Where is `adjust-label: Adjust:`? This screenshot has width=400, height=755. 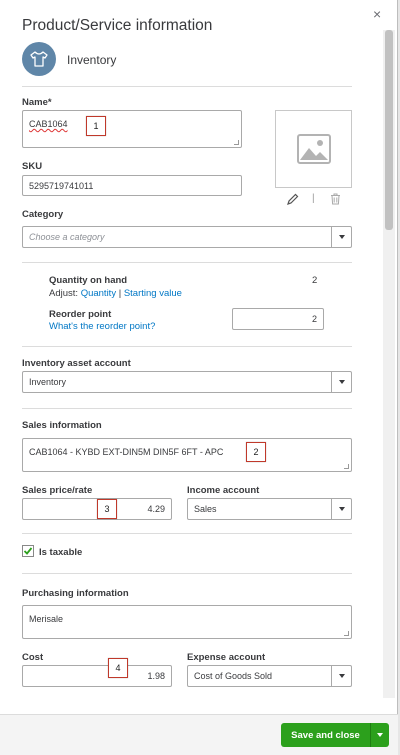 adjust-label: Adjust: is located at coordinates (64, 293).